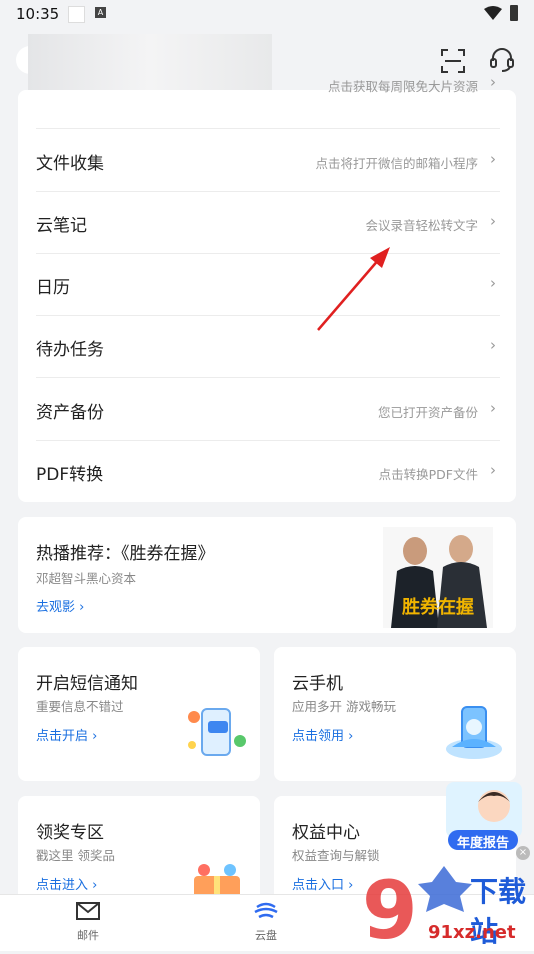  I want to click on movie-poster: 胜券在握, so click(438, 577).